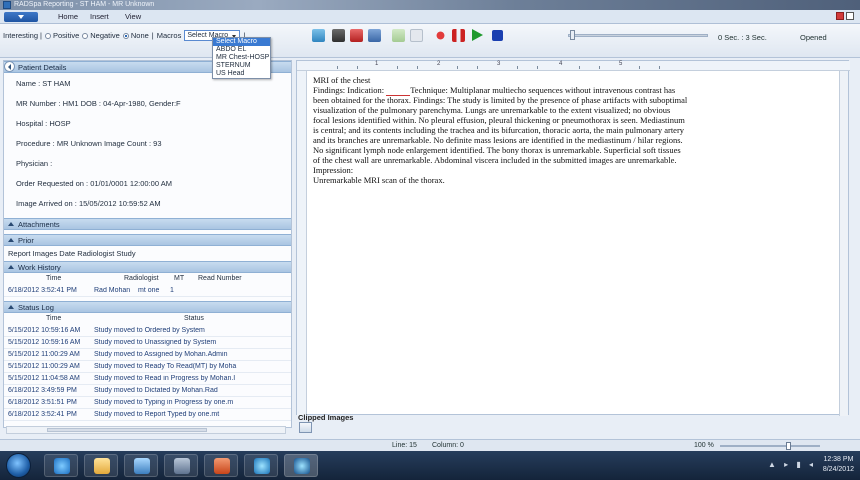  I want to click on taskbar-clock: 12:38 PM 8/24/2012, so click(838, 465).